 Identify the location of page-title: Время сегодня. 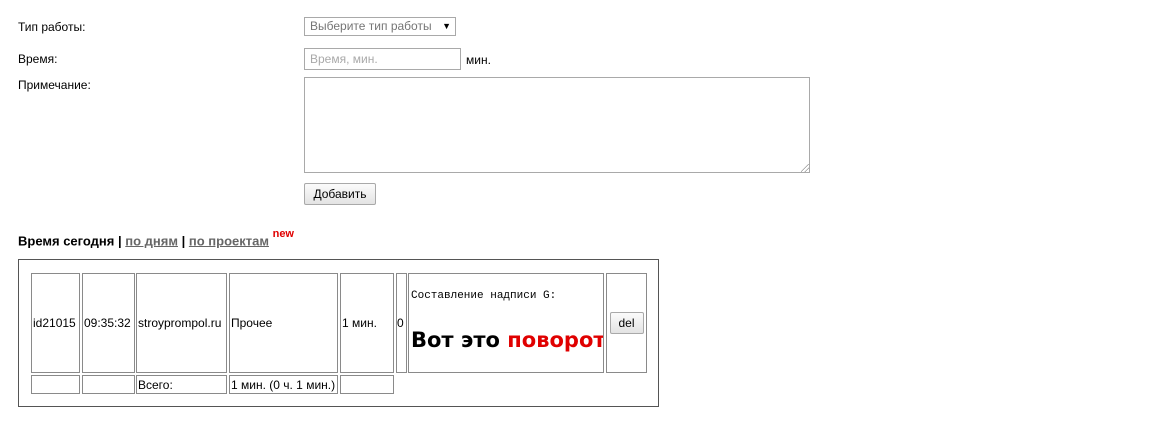
(66, 241).